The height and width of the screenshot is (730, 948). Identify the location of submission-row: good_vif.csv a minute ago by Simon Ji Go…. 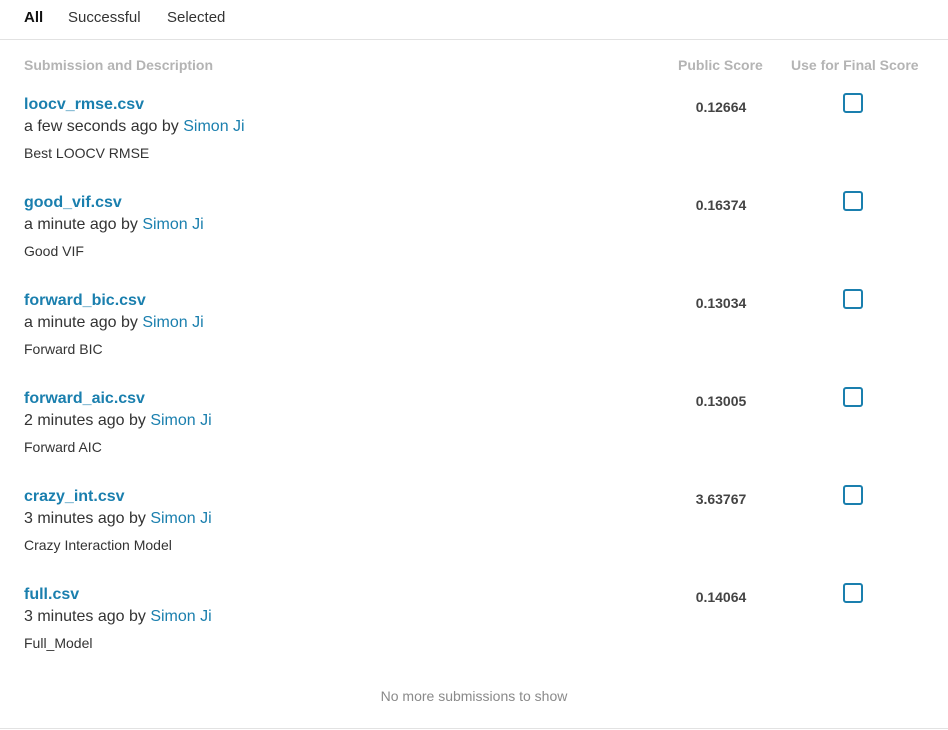
(474, 241).